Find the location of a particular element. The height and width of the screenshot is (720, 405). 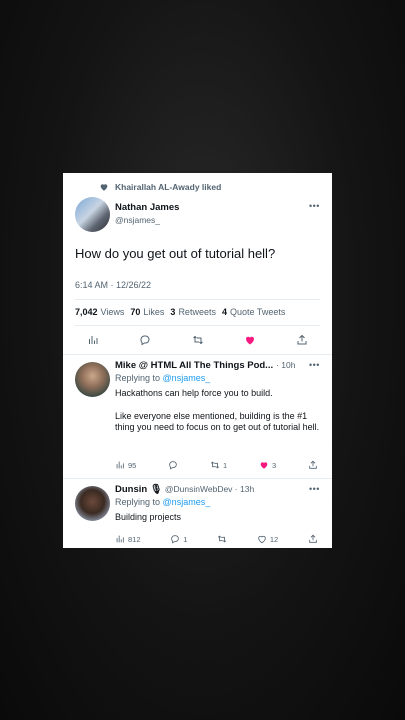

like-action: 3 is located at coordinates (267, 465).